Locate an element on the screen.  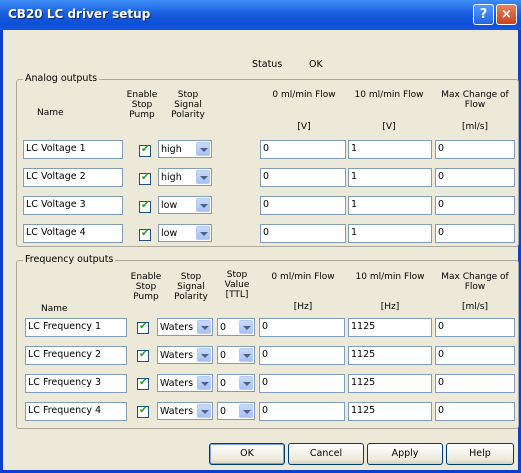
title-bar: CB20 LC driver setup ? × is located at coordinates (260, 15).